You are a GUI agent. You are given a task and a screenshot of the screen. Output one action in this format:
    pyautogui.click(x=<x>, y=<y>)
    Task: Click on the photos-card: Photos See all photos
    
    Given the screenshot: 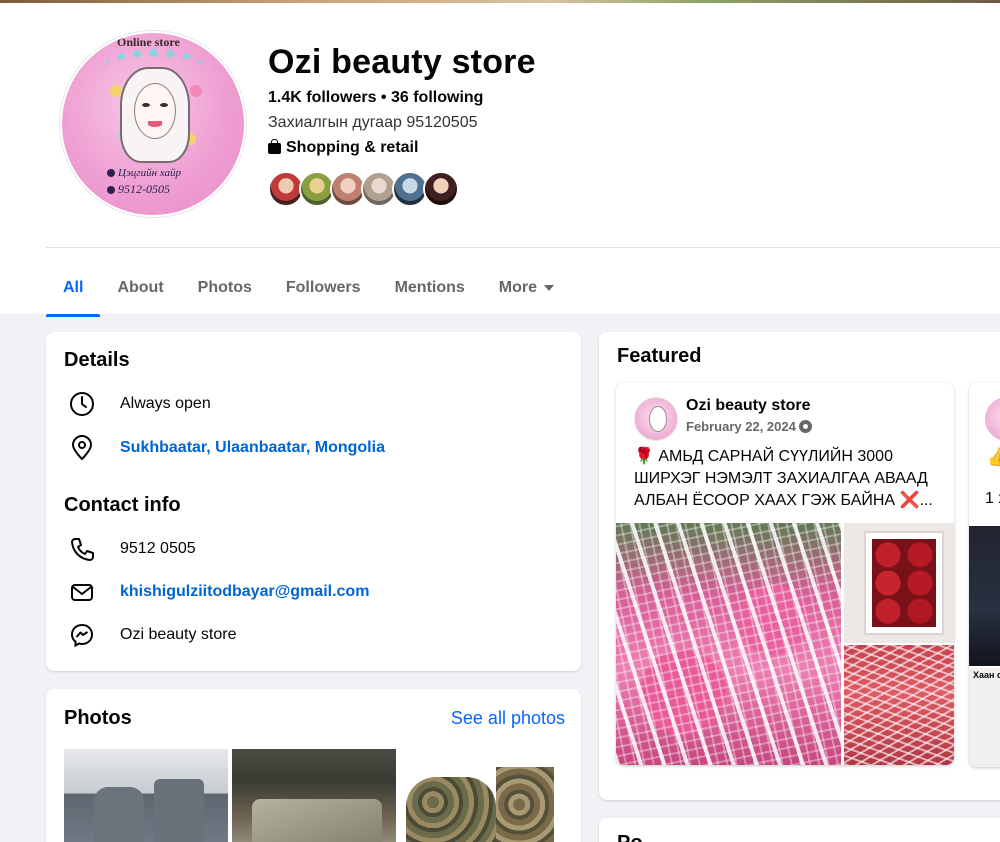 What is the action you would take?
    pyautogui.click(x=313, y=765)
    